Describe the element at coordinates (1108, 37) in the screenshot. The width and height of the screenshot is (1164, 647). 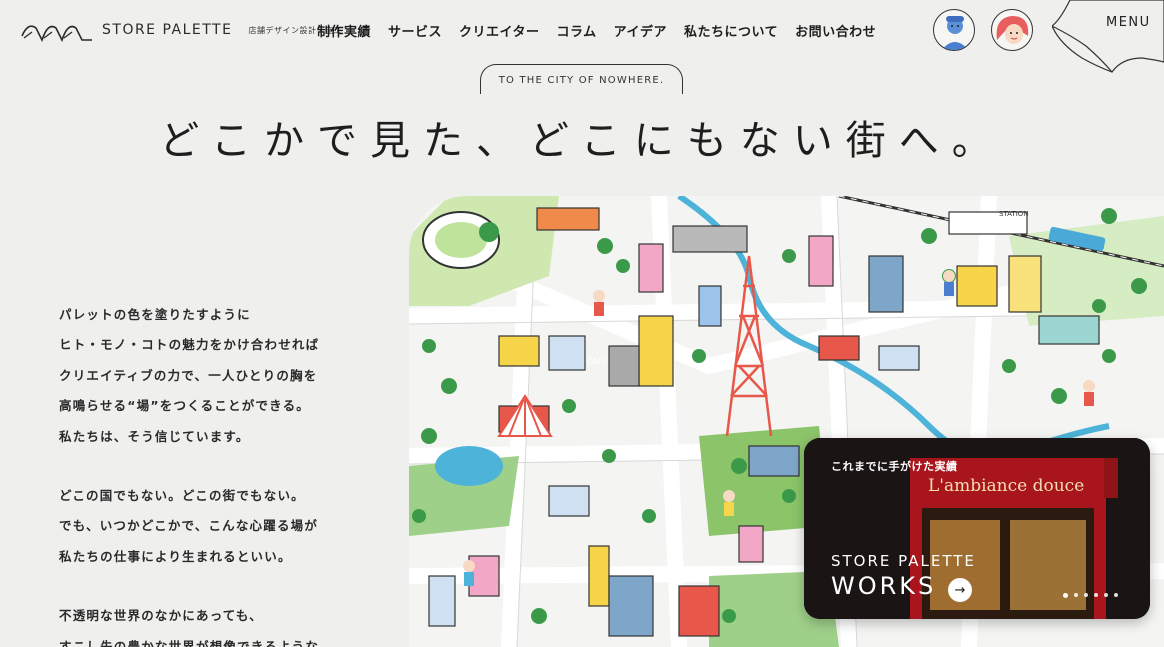
I see `menu-flag-icon` at that location.